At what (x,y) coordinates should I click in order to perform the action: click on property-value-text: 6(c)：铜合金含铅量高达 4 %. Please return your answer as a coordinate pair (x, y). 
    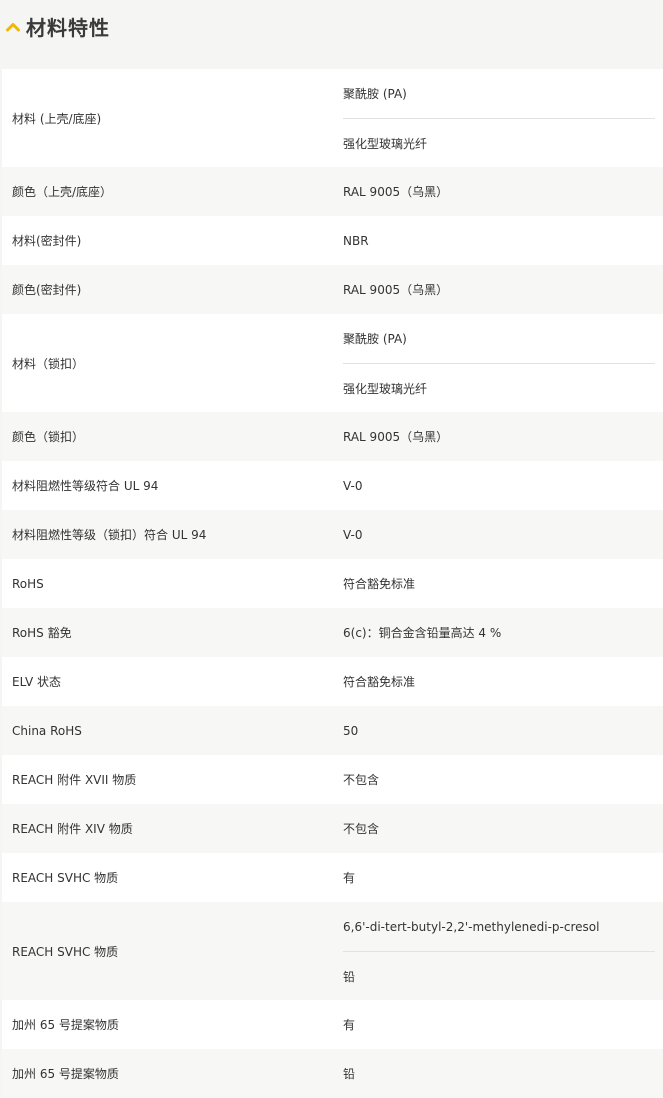
    Looking at the image, I should click on (422, 633).